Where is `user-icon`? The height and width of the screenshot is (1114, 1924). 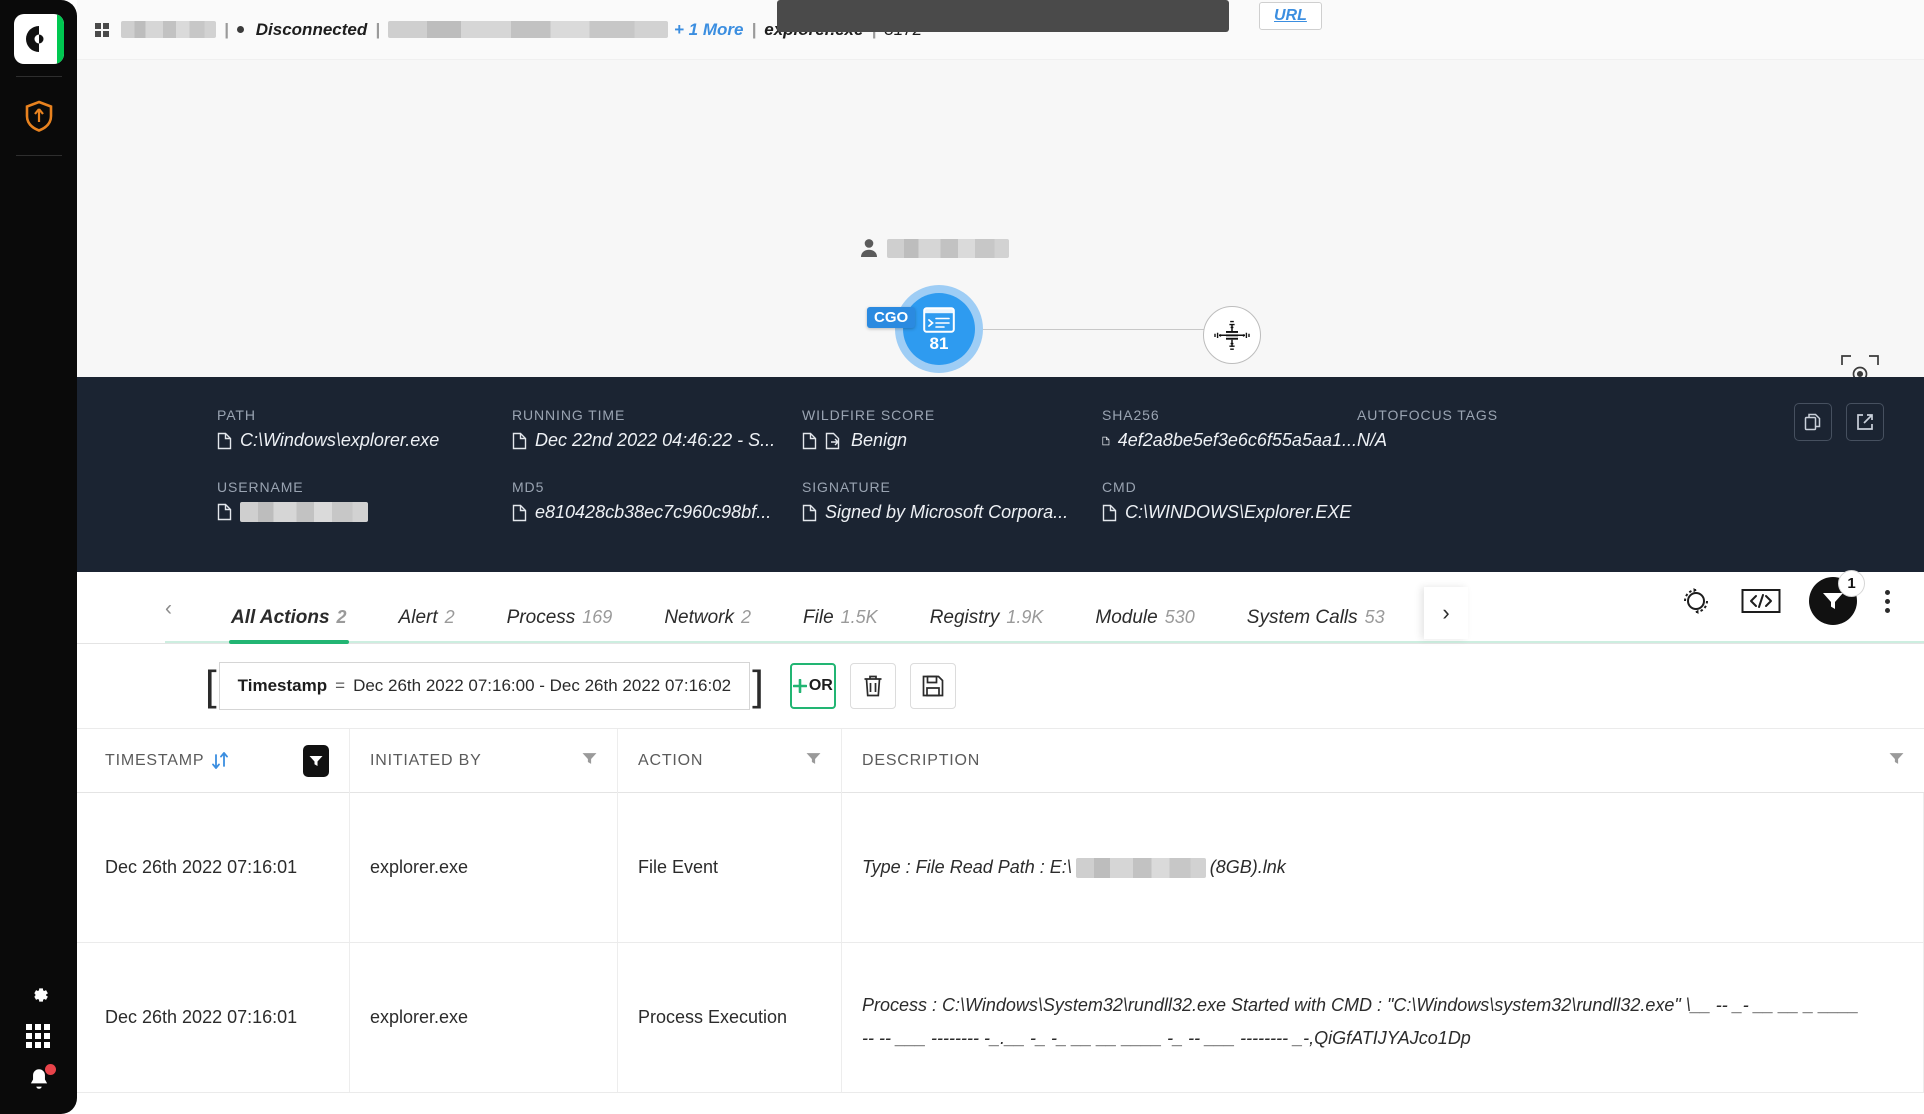 user-icon is located at coordinates (869, 248).